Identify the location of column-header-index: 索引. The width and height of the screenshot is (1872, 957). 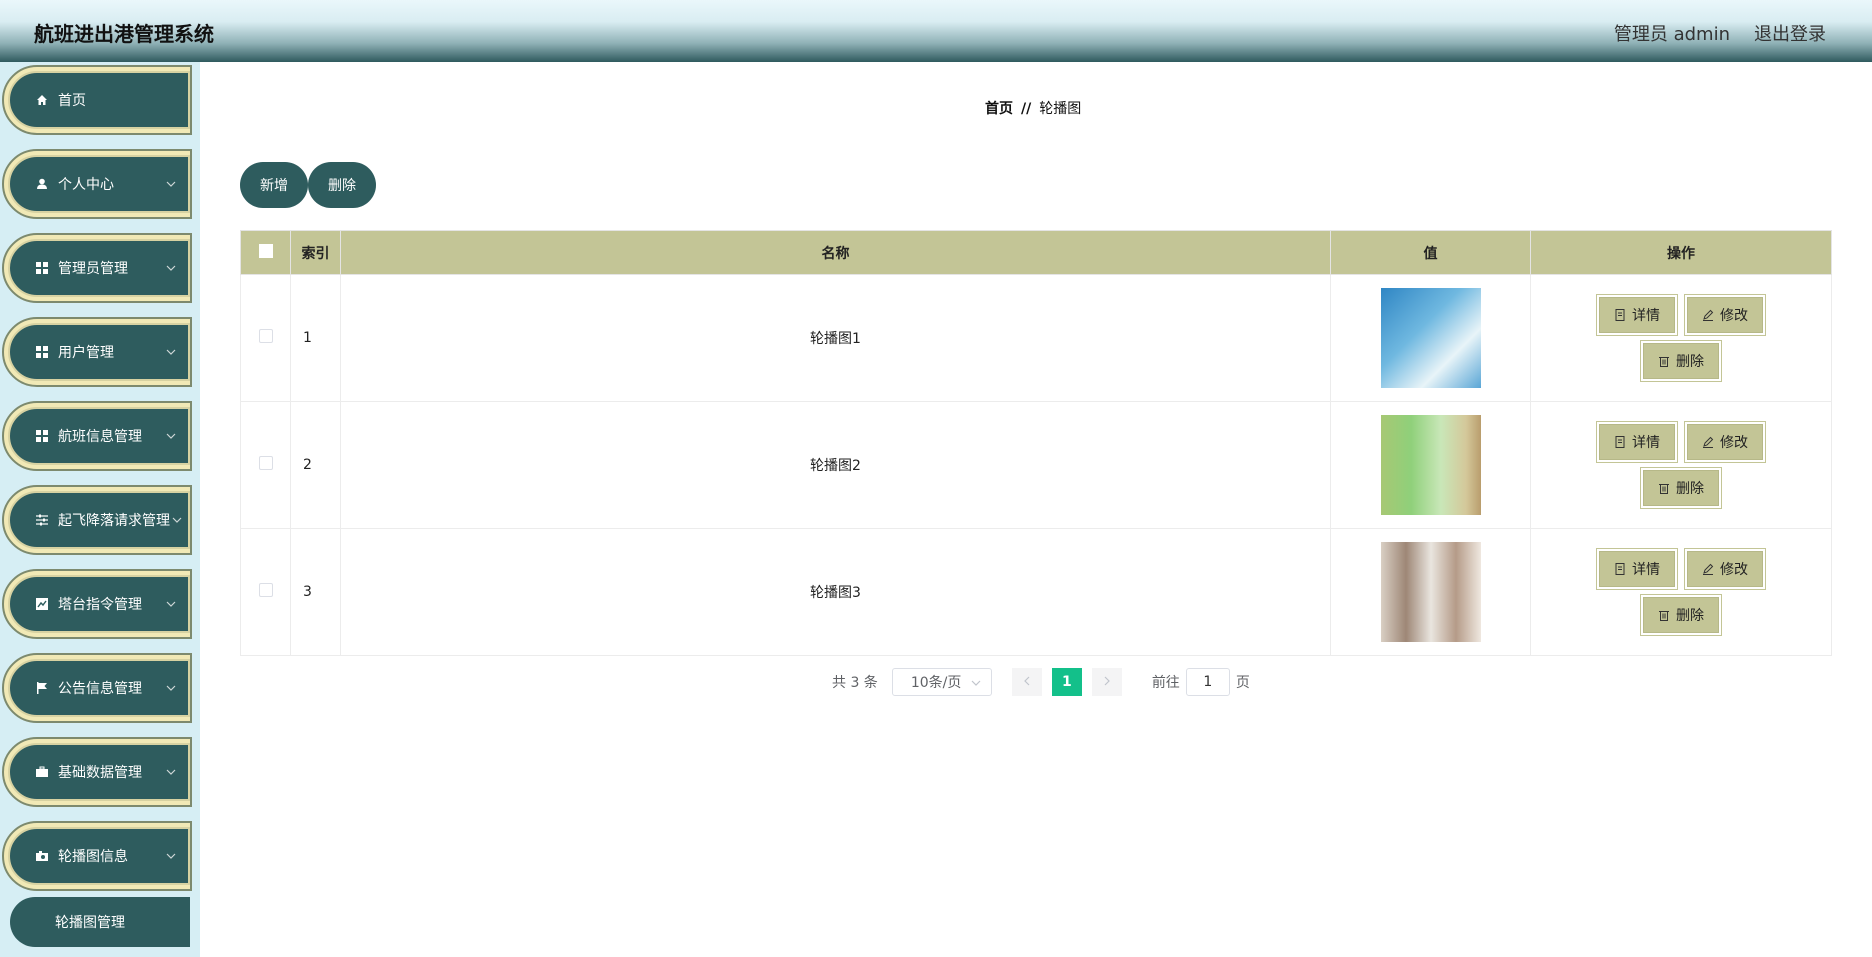
(315, 252).